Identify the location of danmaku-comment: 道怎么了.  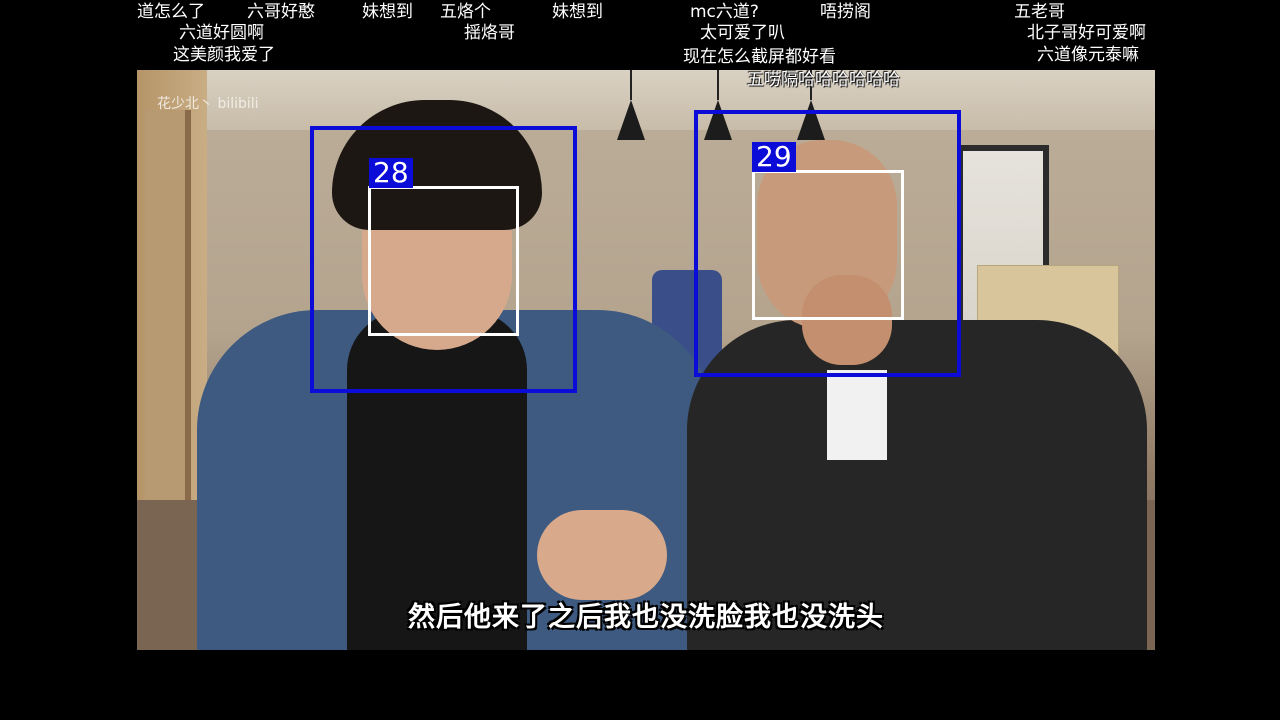
(171, 12).